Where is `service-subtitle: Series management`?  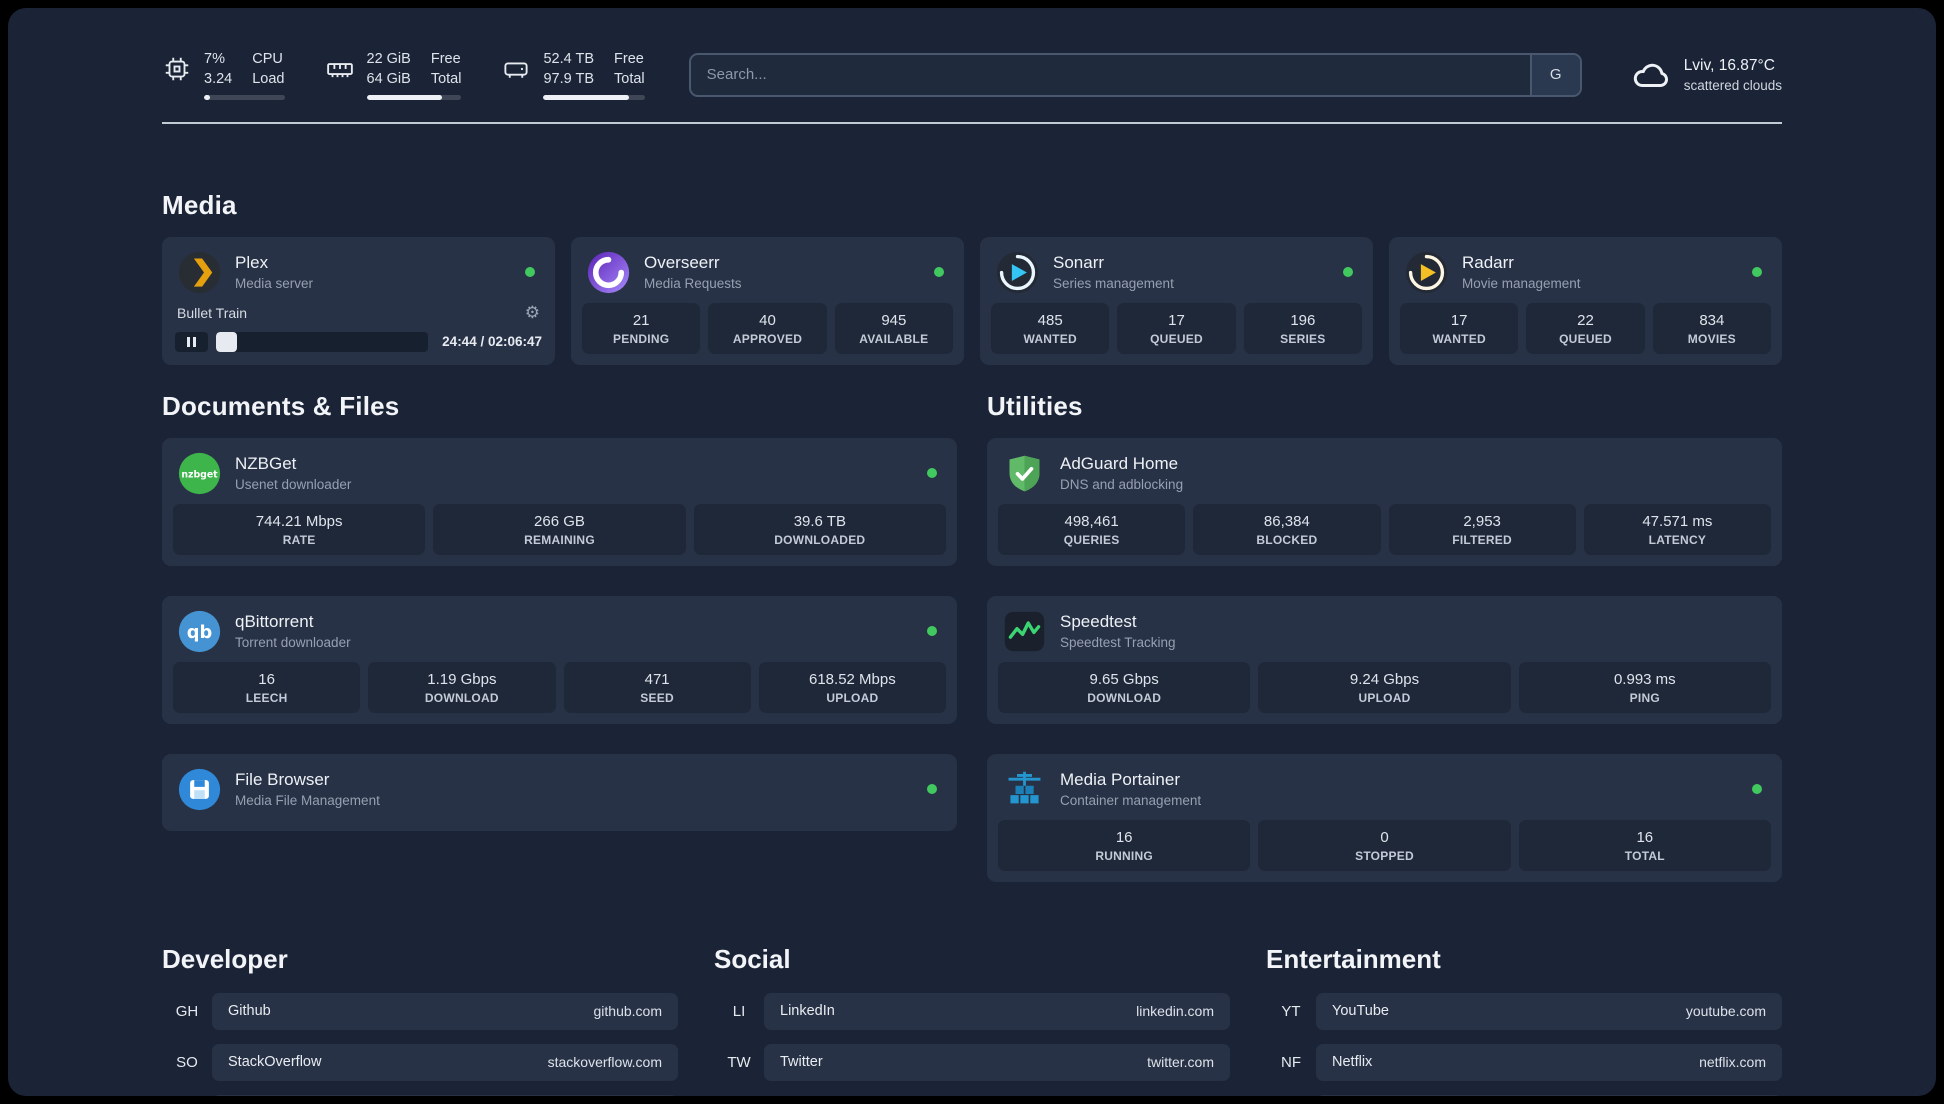
service-subtitle: Series management is located at coordinates (1113, 284).